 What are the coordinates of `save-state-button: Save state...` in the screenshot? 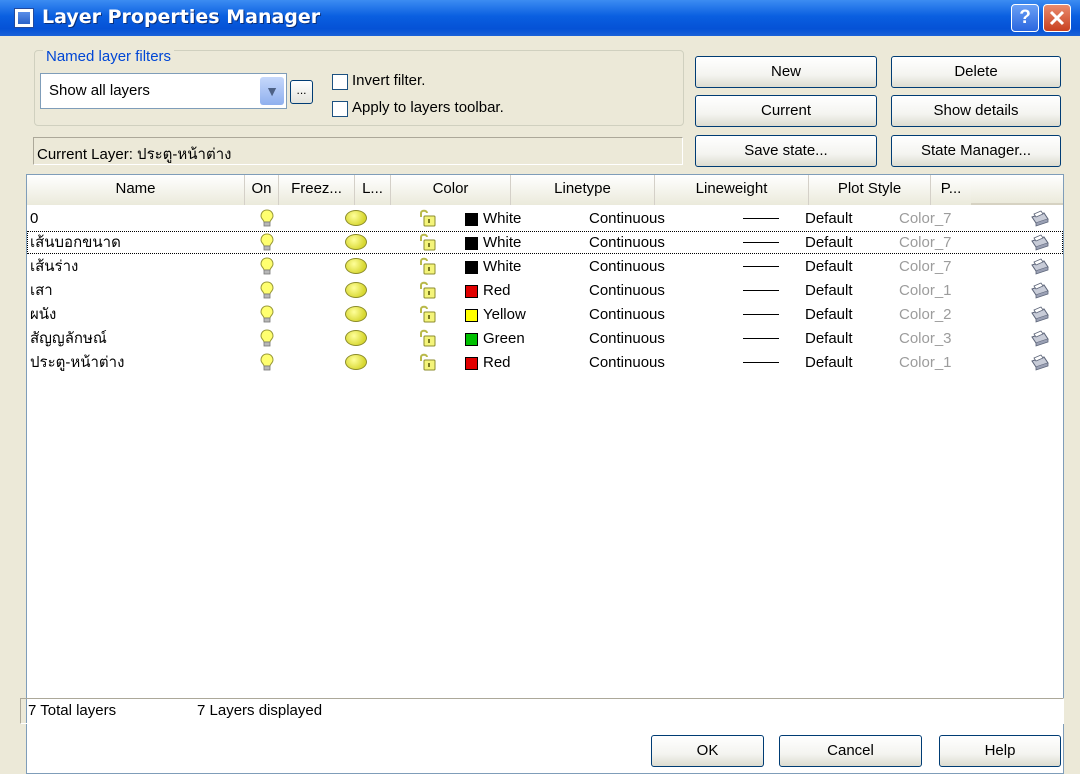 It's located at (786, 151).